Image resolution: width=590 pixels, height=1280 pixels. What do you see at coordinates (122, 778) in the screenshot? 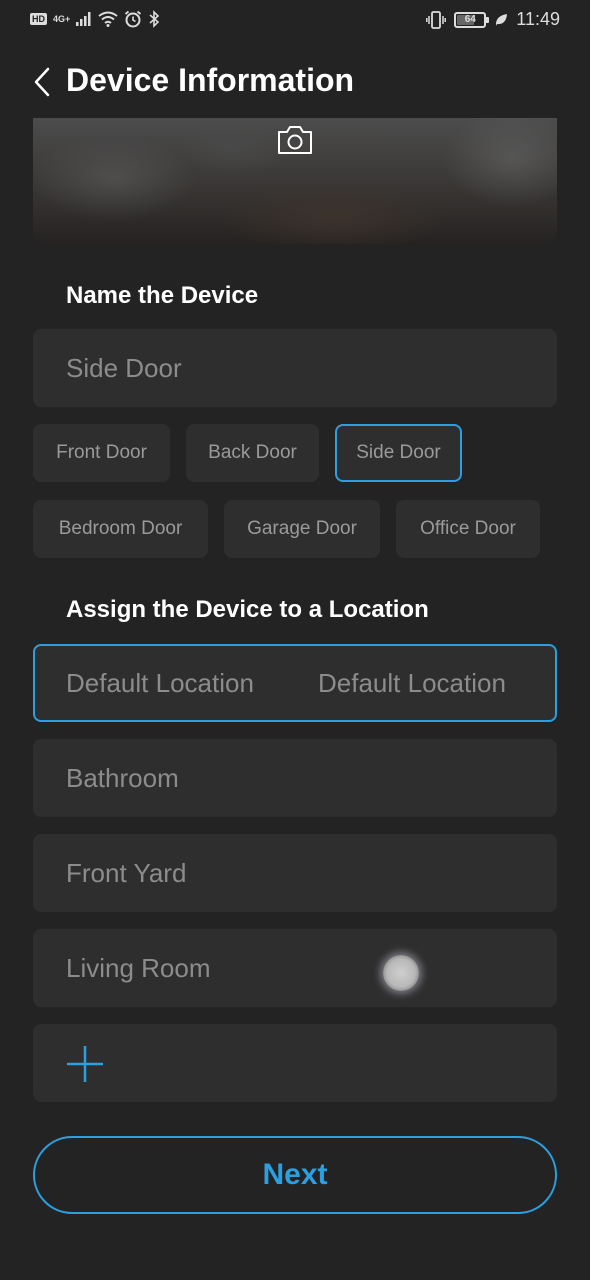
I see `location-label: Bathroom` at bounding box center [122, 778].